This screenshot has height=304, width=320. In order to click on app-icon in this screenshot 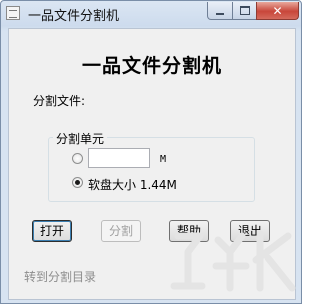, I will do `click(13, 13)`.